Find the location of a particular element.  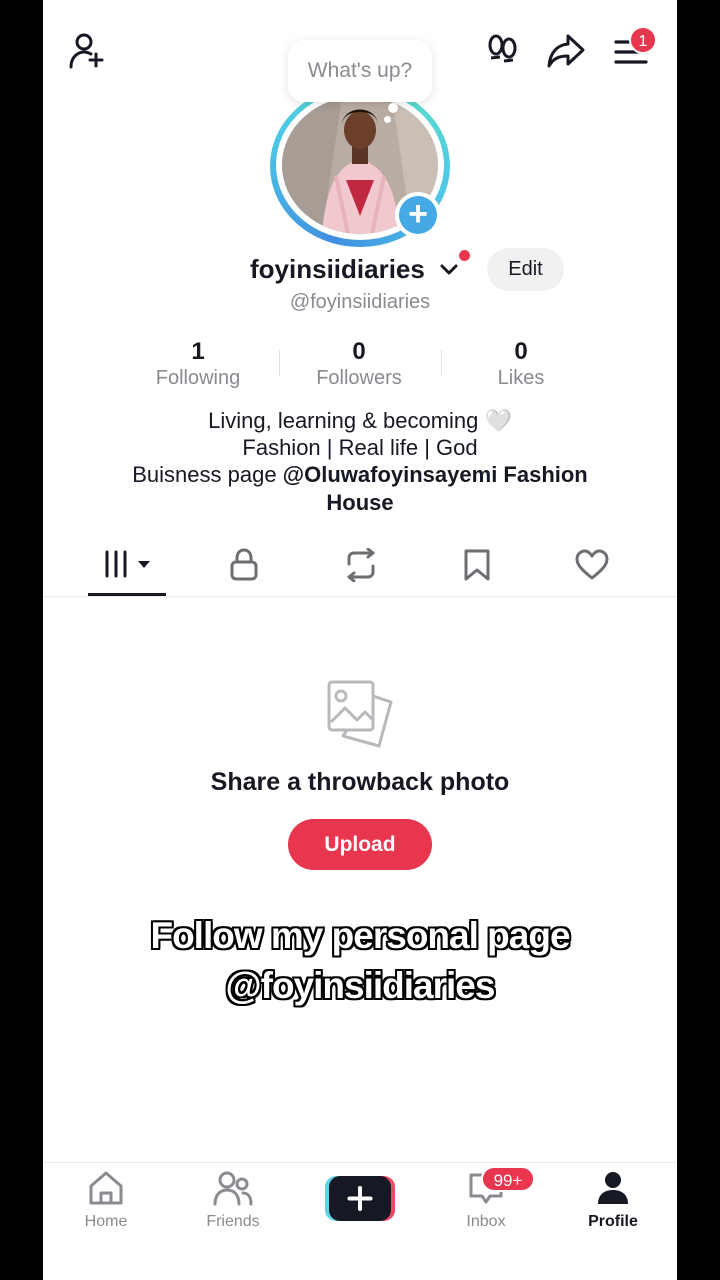

profile-handle: @foyinsiidiaries is located at coordinates (360, 302).